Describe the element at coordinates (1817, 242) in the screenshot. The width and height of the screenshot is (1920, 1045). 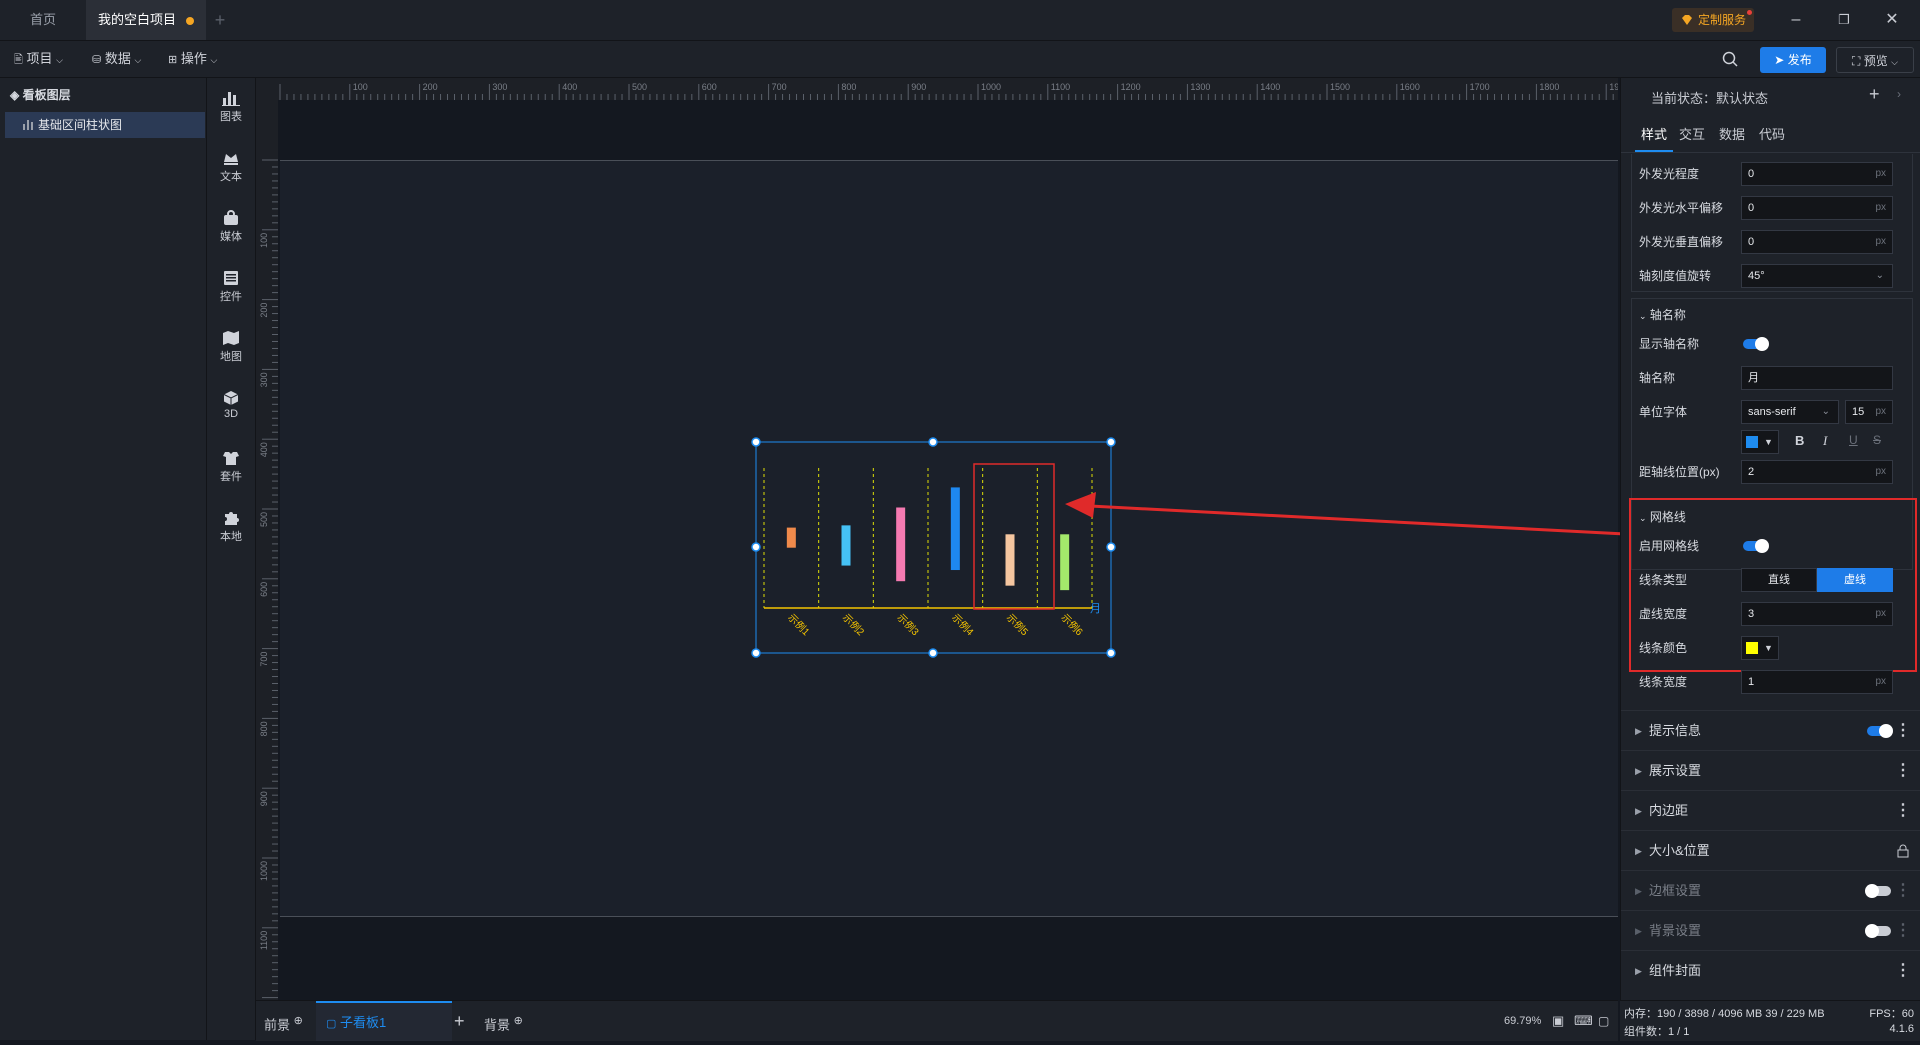
I see `glow-v-offset-input: 0 px` at that location.